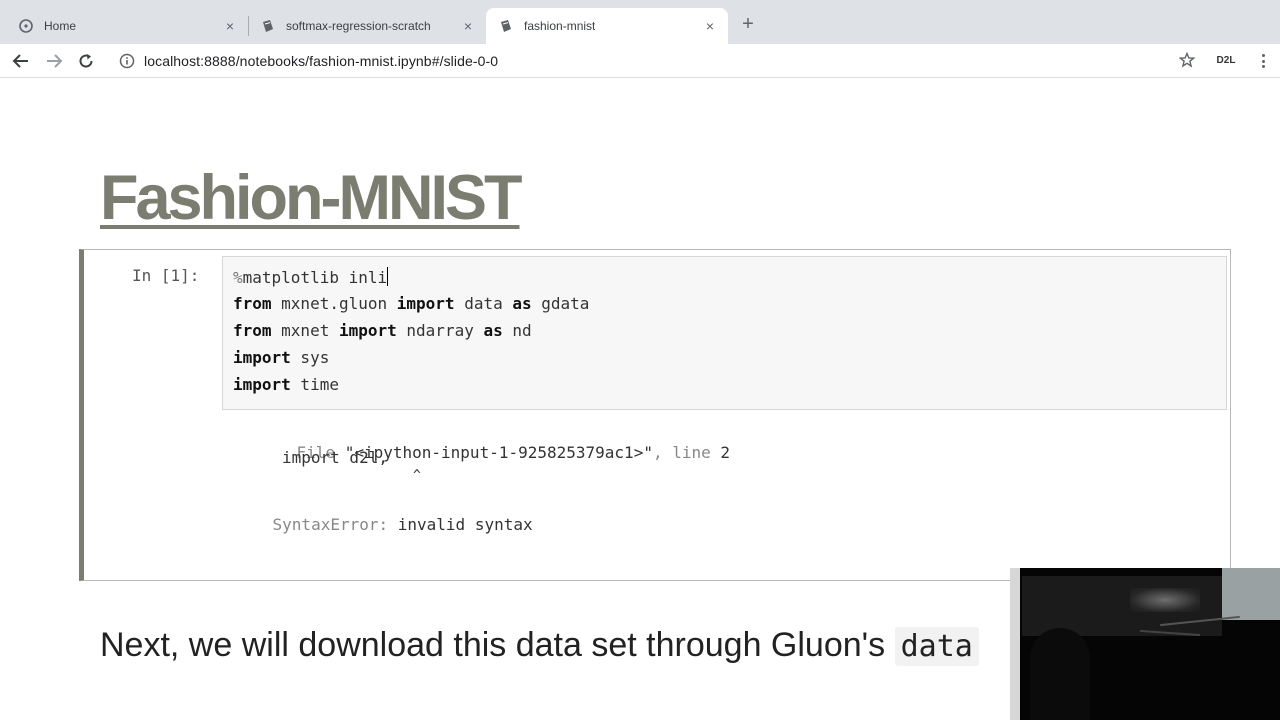 This screenshot has height=720, width=1280. What do you see at coordinates (314, 384) in the screenshot?
I see `code-token: time` at bounding box center [314, 384].